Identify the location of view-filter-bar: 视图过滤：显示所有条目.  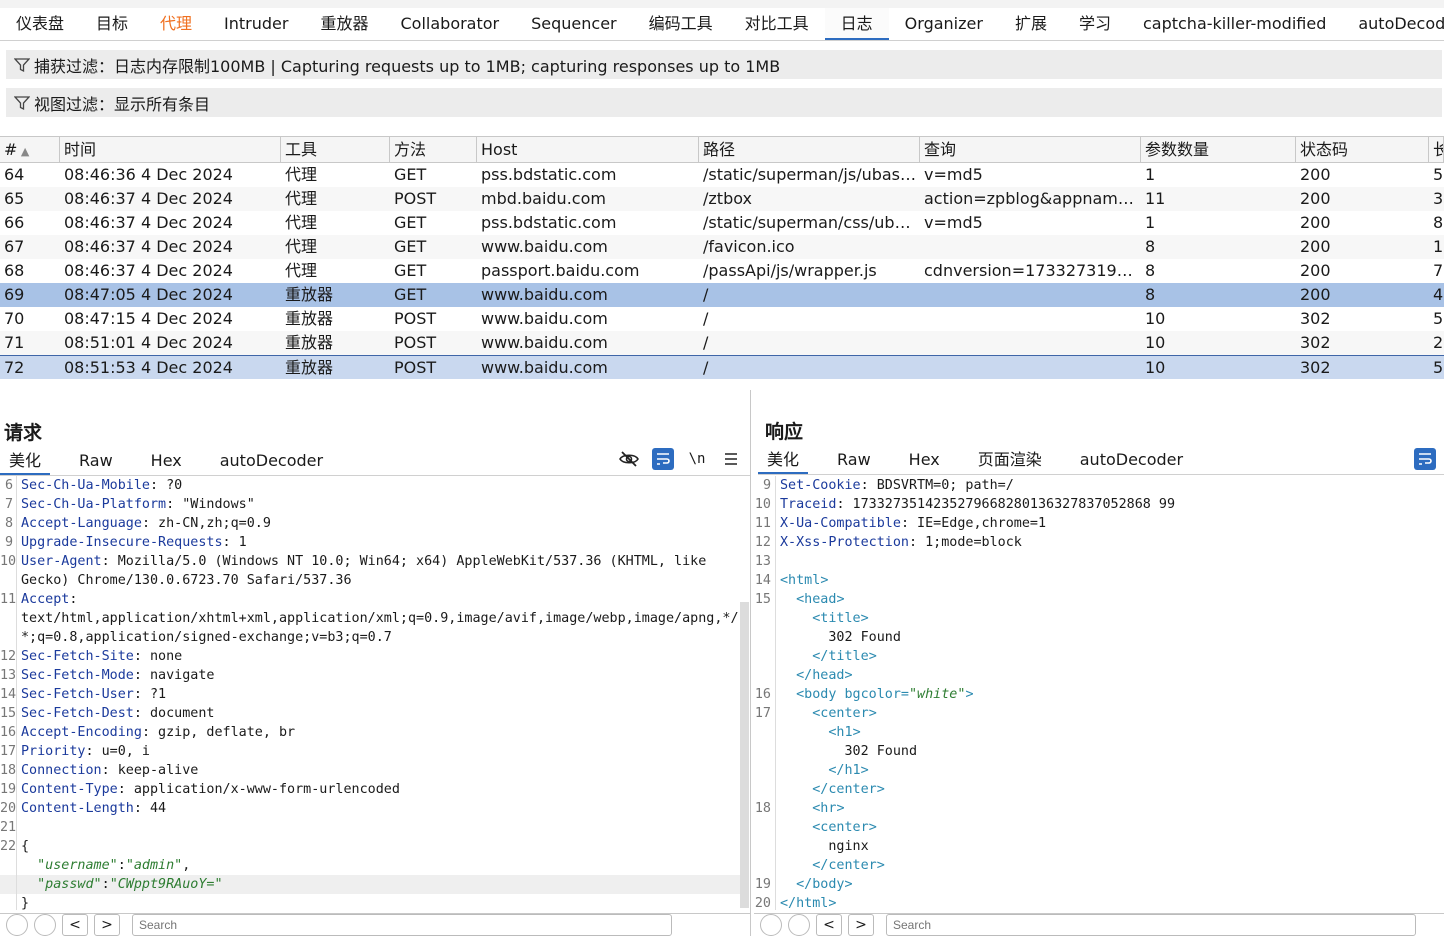
(724, 102).